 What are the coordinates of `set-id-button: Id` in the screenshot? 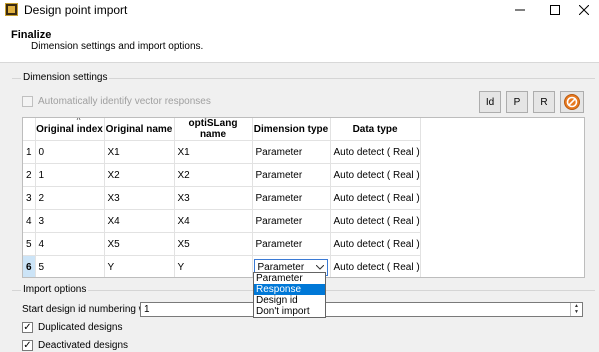 It's located at (490, 102).